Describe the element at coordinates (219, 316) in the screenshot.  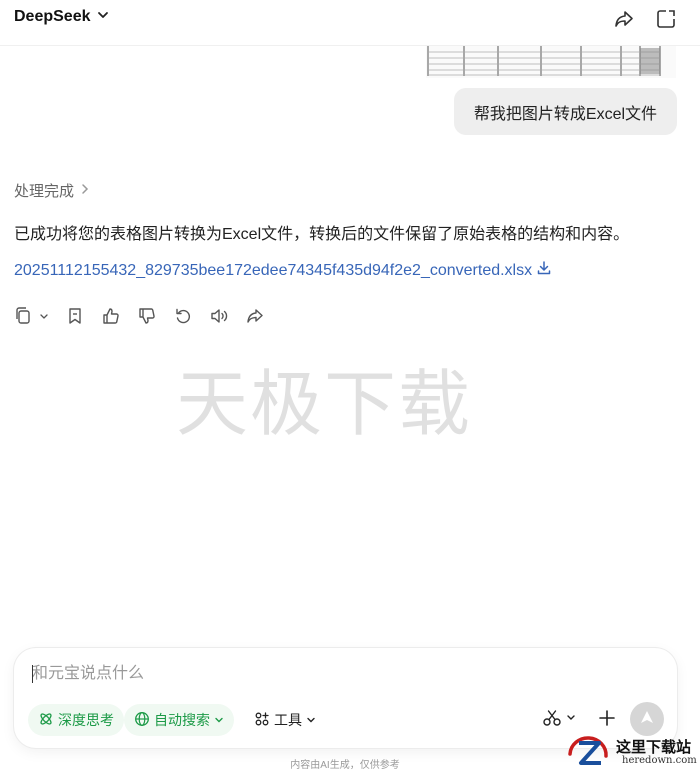
I see `read-aloud-icon` at that location.